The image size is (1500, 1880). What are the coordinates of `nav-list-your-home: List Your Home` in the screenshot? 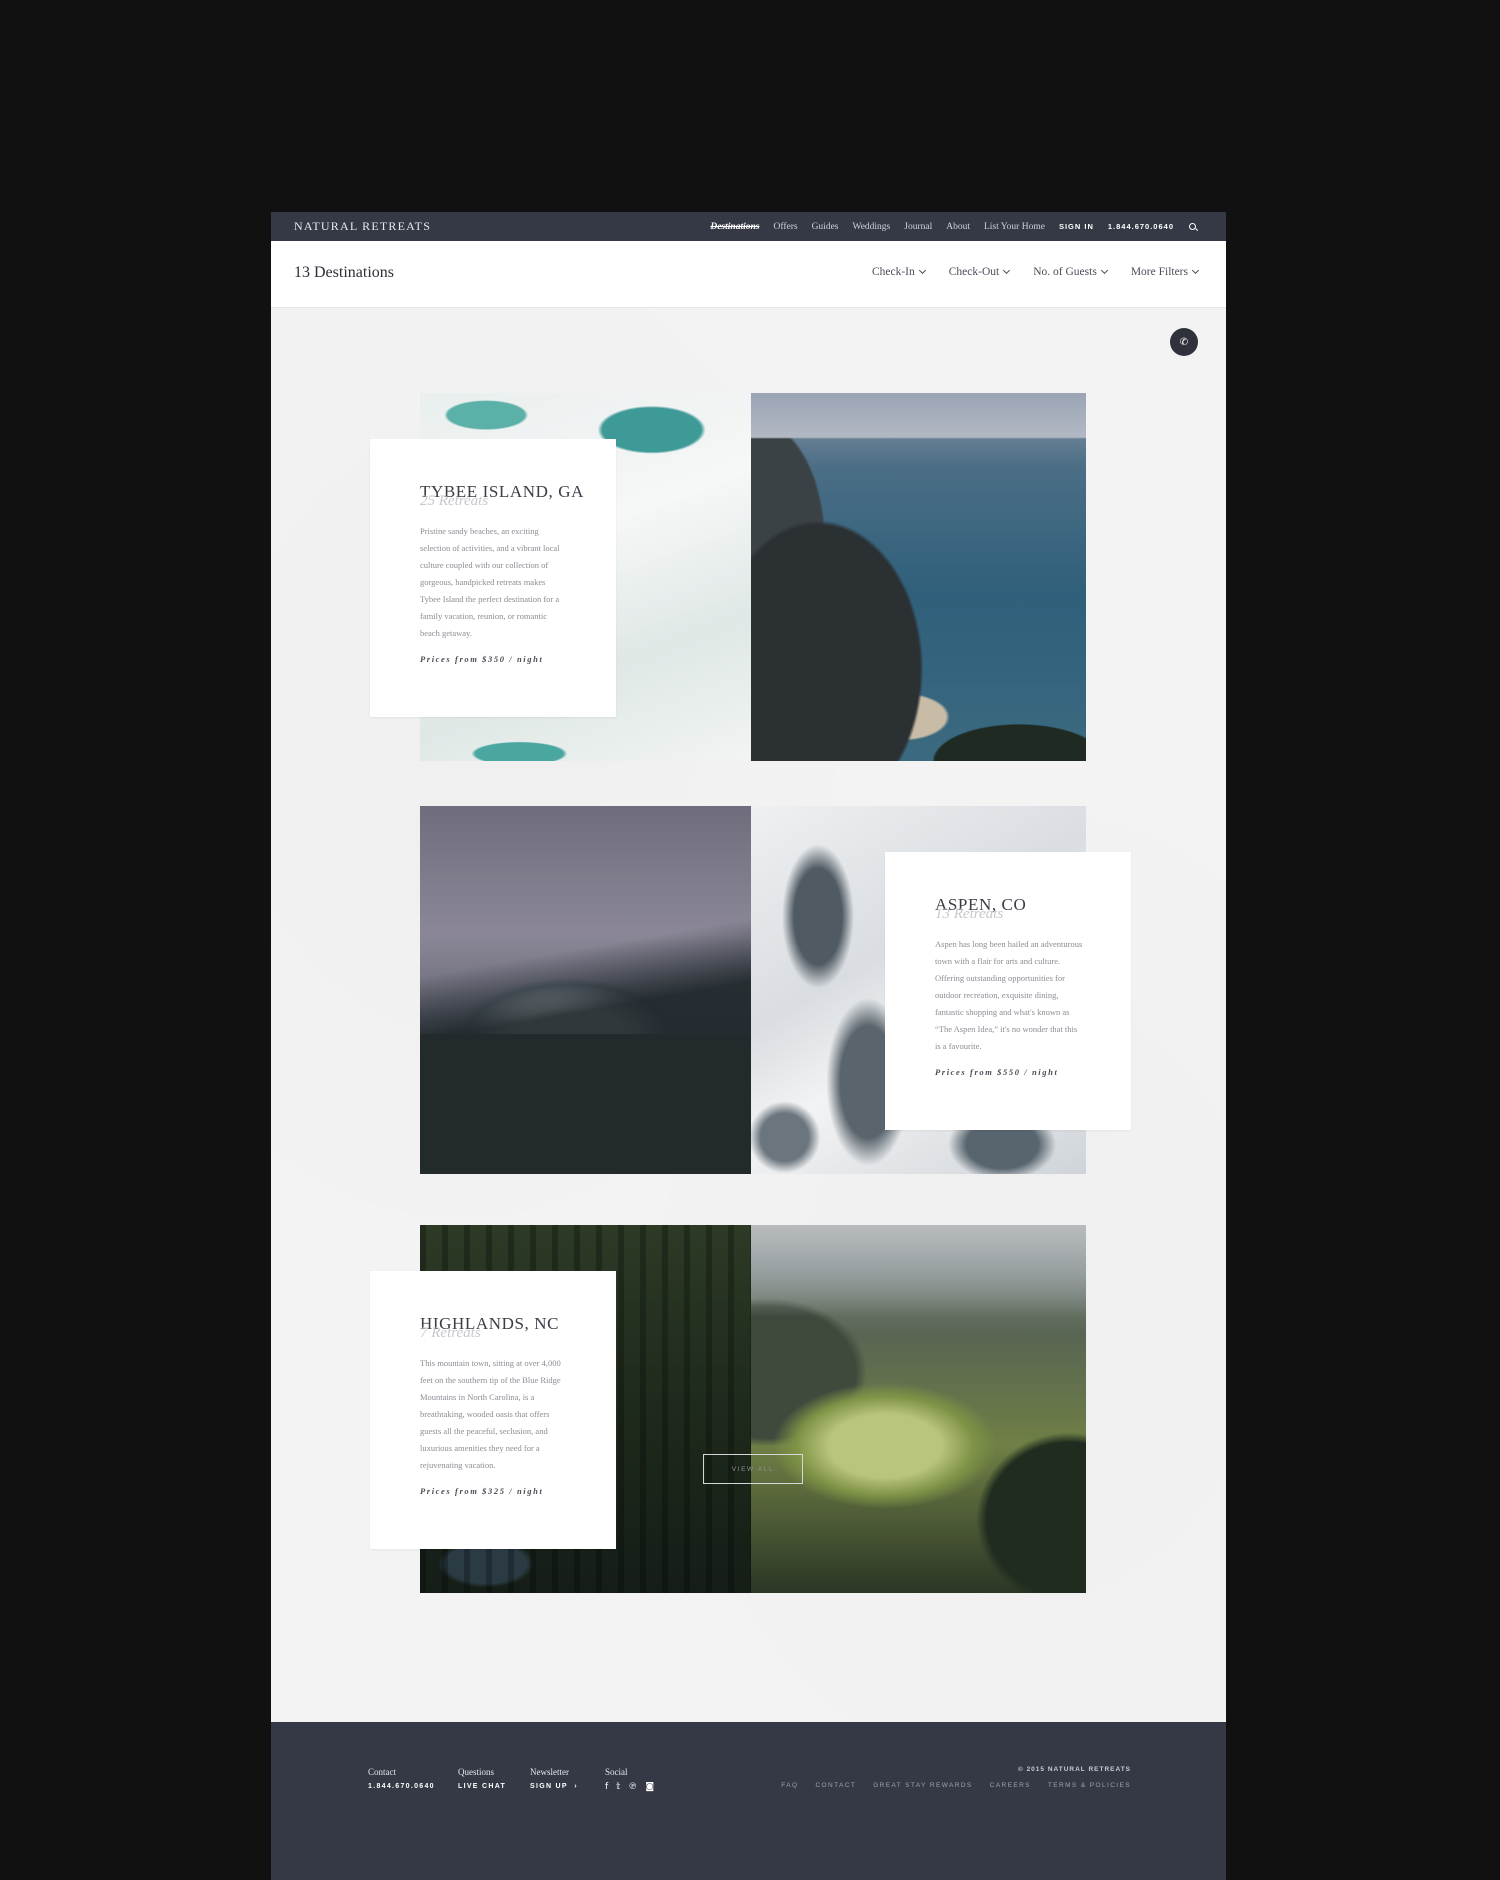 It's located at (1014, 227).